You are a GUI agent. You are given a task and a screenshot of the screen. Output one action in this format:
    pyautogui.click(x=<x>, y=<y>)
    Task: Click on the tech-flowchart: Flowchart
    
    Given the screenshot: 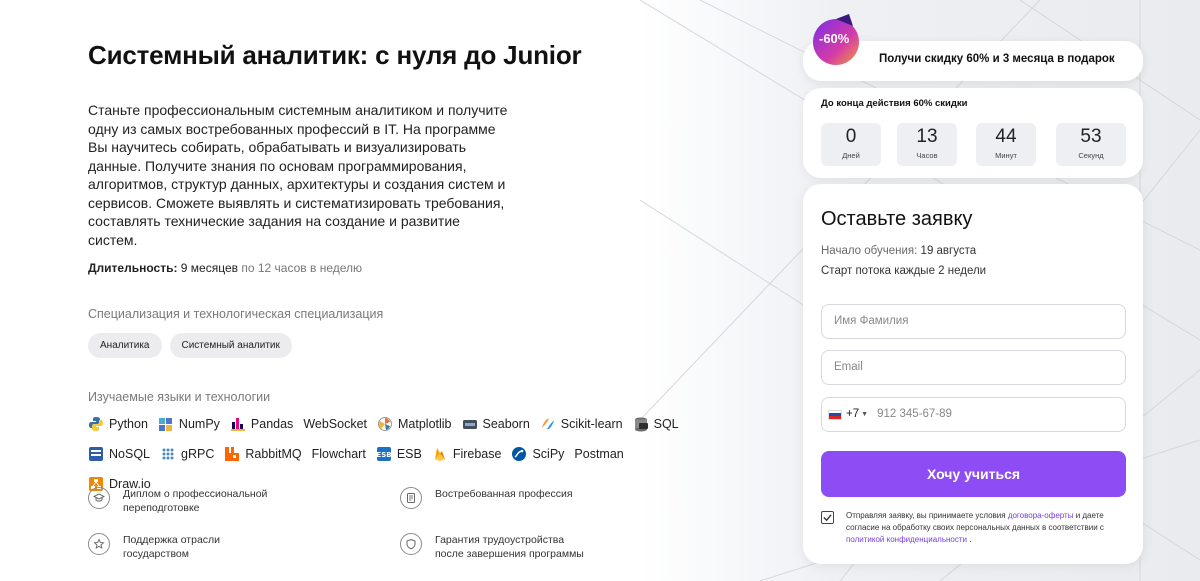 What is the action you would take?
    pyautogui.click(x=339, y=454)
    